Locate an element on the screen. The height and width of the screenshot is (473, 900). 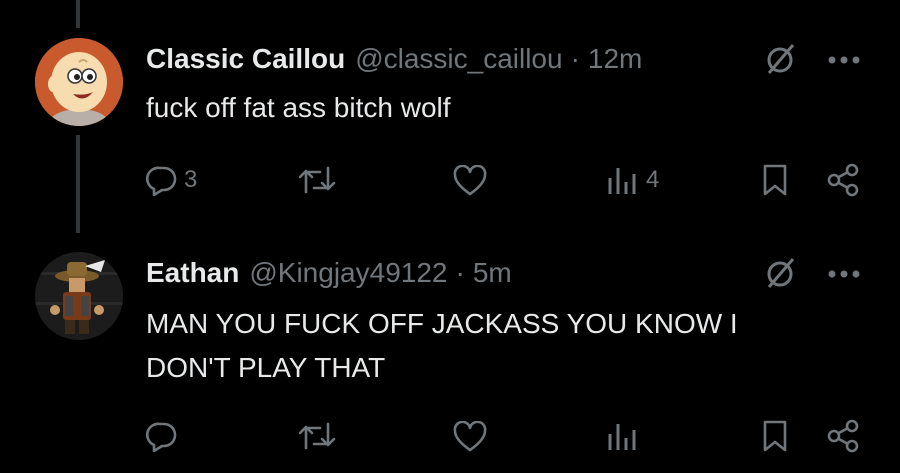
views-button is located at coordinates (625, 436).